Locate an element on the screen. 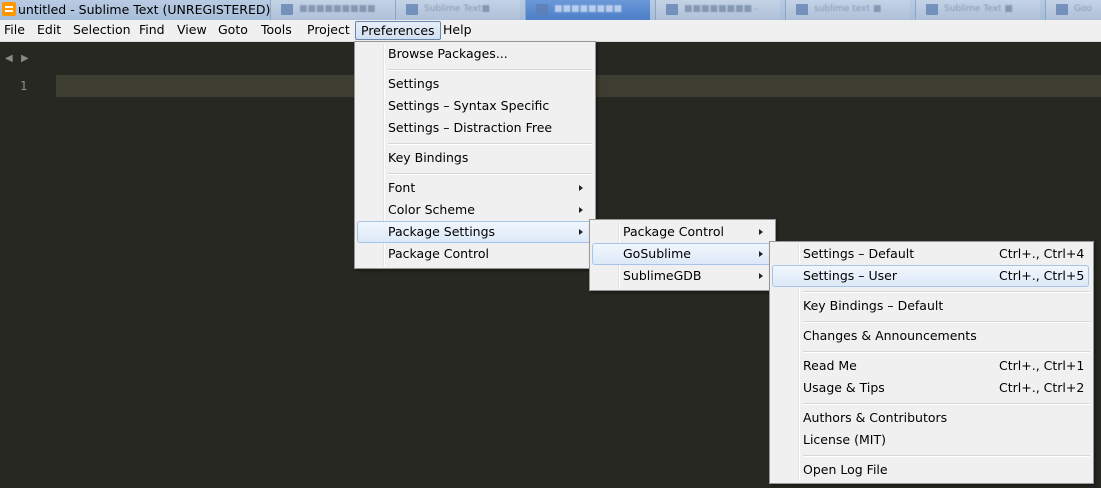 The width and height of the screenshot is (1101, 488). menu-item-settings-user: Settings – User Ctrl+., Ctrl+5 is located at coordinates (930, 276).